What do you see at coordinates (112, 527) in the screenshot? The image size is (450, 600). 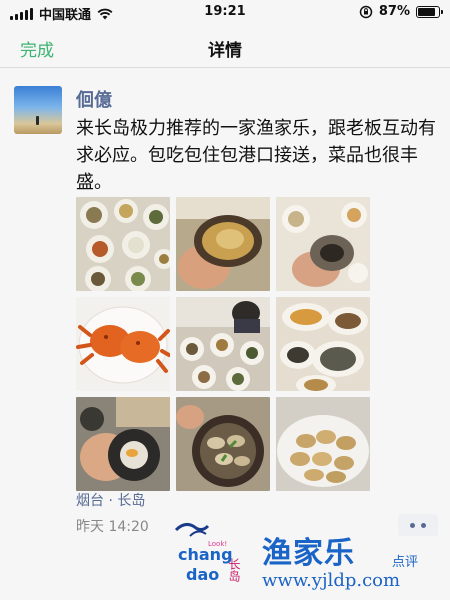 I see `post-time: 昨天 14:20` at bounding box center [112, 527].